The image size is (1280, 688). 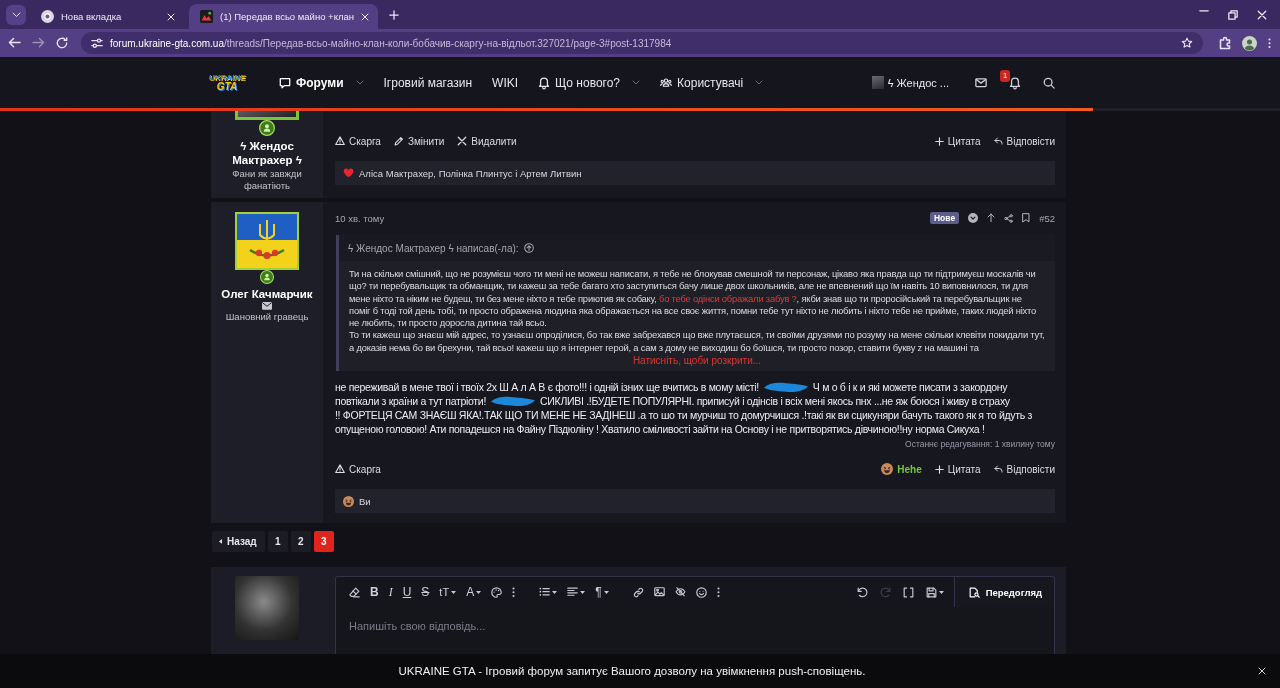 I want to click on quote-author: ϟ Жендос Мактрахер ϟ написав(-ла):, so click(x=433, y=248).